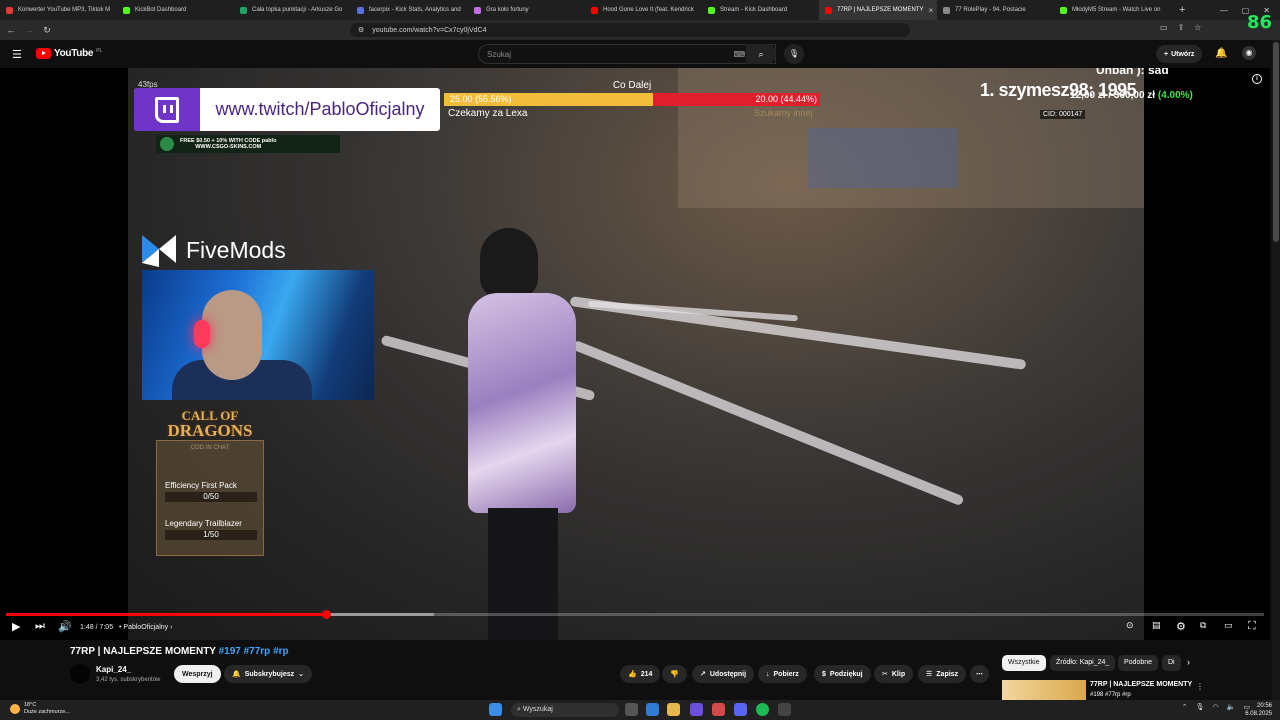 The width and height of the screenshot is (1280, 720). I want to click on account-avatar: ◉, so click(1249, 53).